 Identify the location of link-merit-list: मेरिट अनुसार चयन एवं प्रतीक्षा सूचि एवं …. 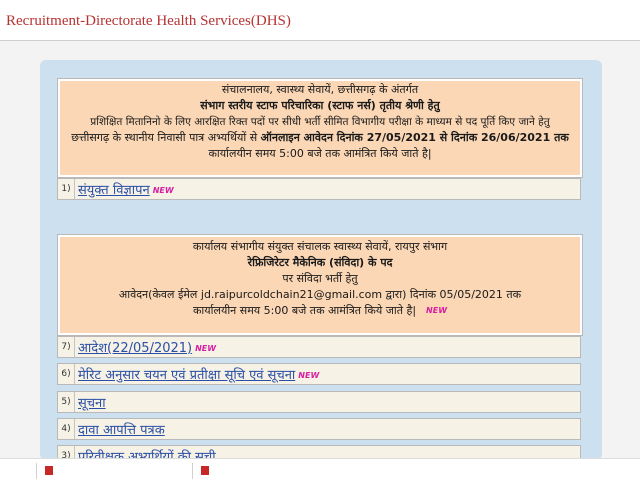
(198, 374).